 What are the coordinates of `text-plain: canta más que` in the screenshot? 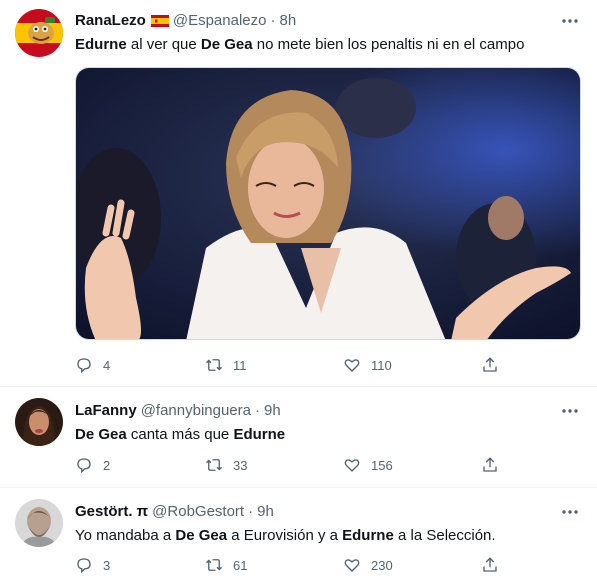 It's located at (180, 434).